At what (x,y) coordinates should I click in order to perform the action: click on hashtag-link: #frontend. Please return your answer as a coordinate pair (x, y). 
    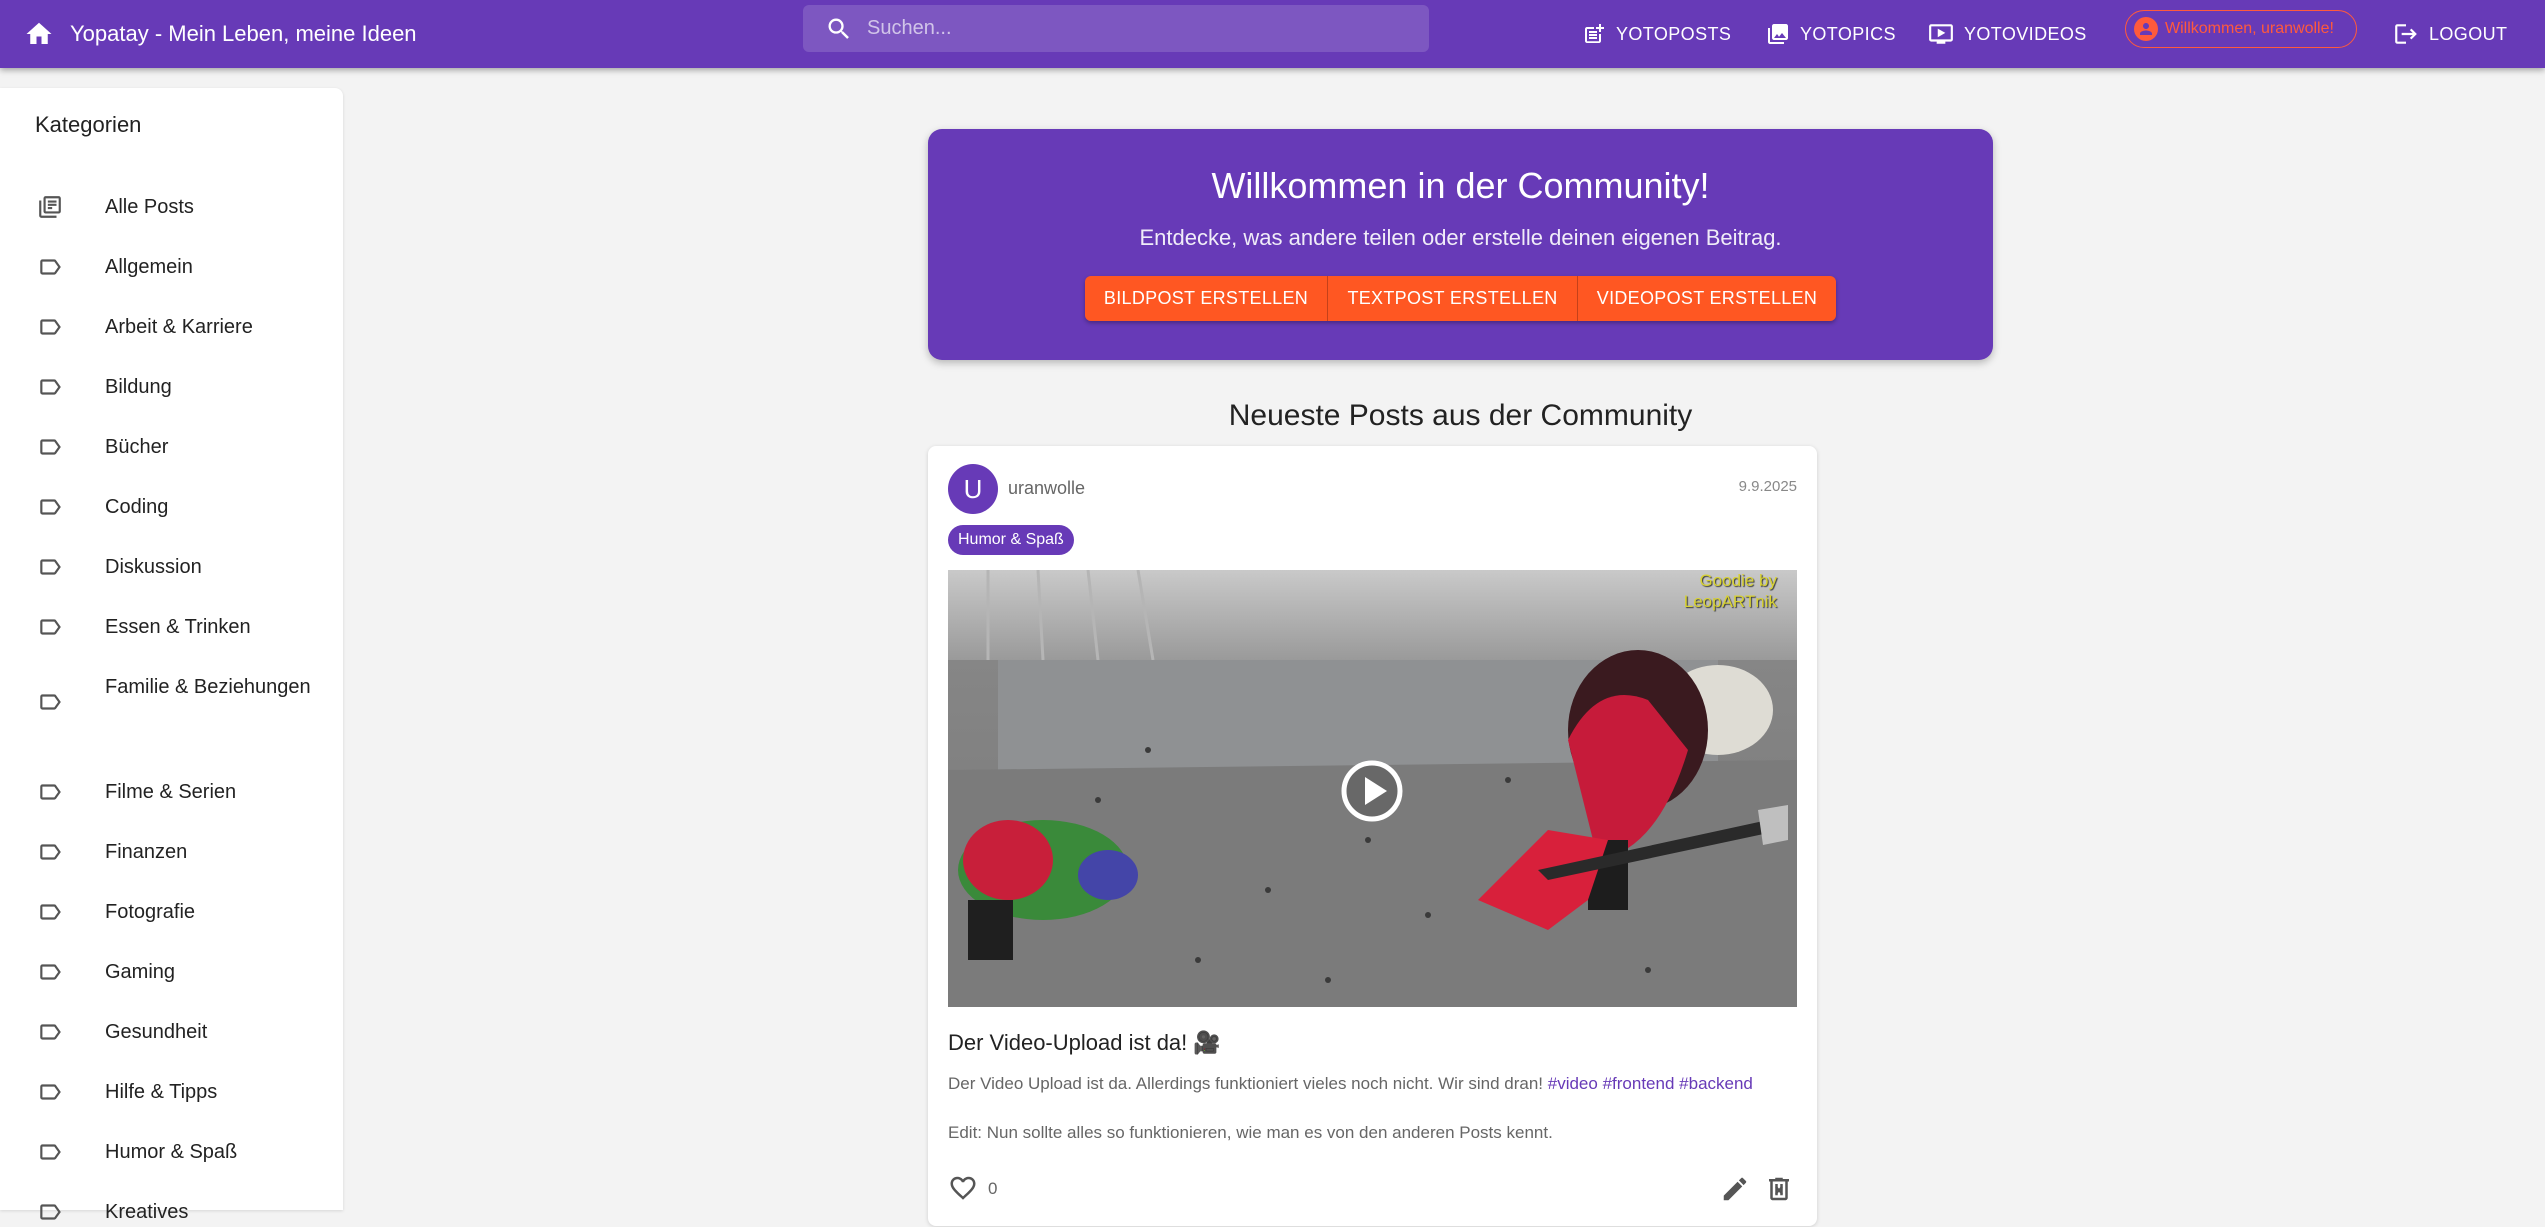
    Looking at the image, I should click on (1639, 1083).